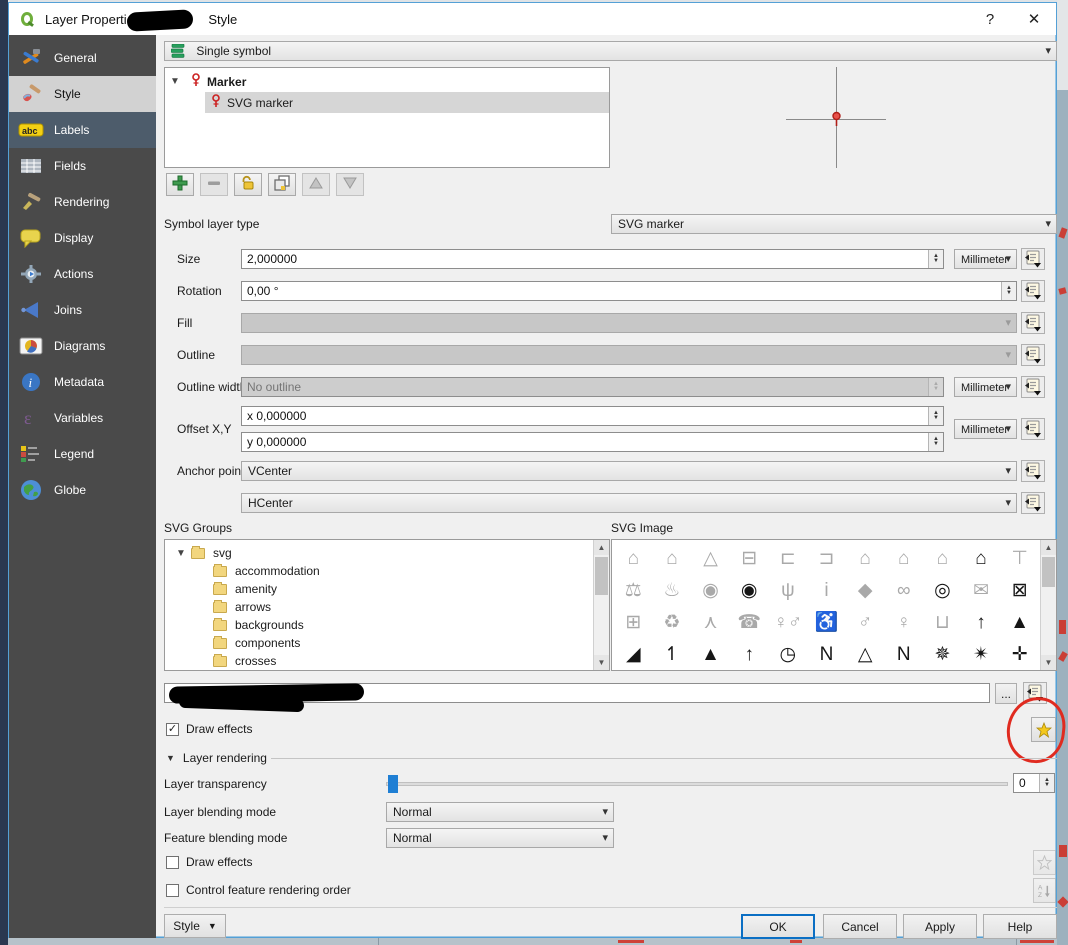 The width and height of the screenshot is (1068, 945). Describe the element at coordinates (788, 558) in the screenshot. I see `bed-breakfast-icon: ⊏` at that location.